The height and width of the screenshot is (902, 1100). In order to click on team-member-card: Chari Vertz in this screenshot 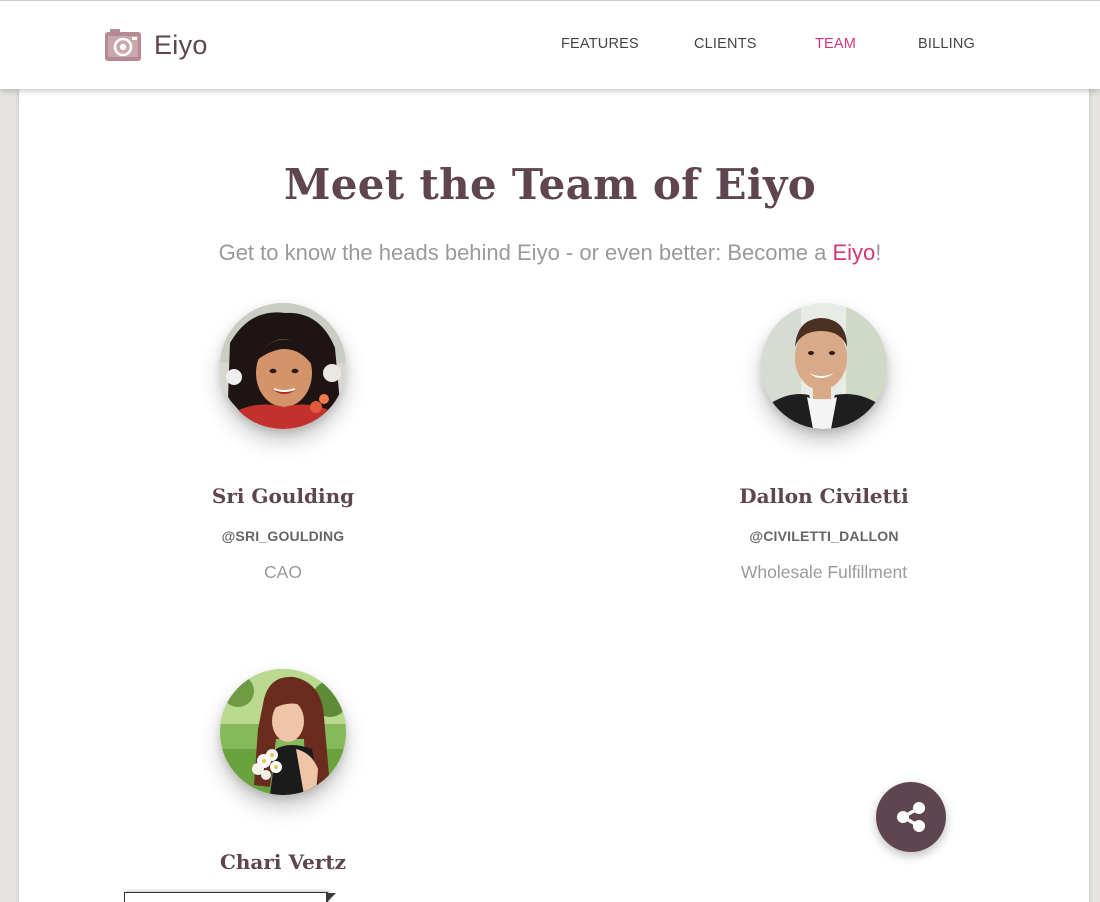, I will do `click(283, 771)`.